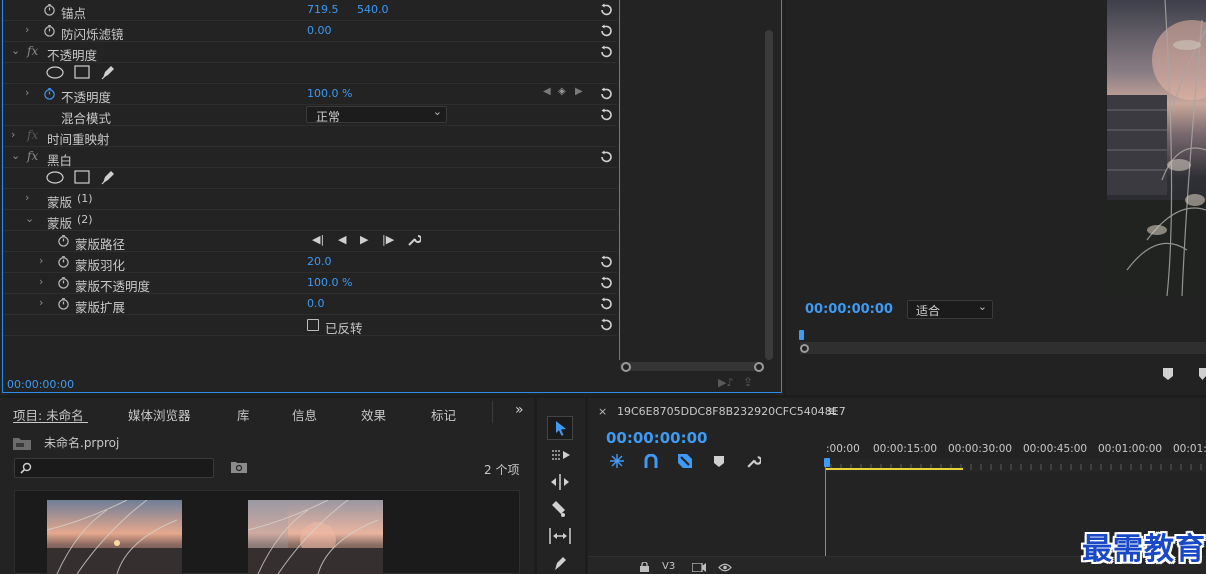  I want to click on track-select-icon, so click(561, 455).